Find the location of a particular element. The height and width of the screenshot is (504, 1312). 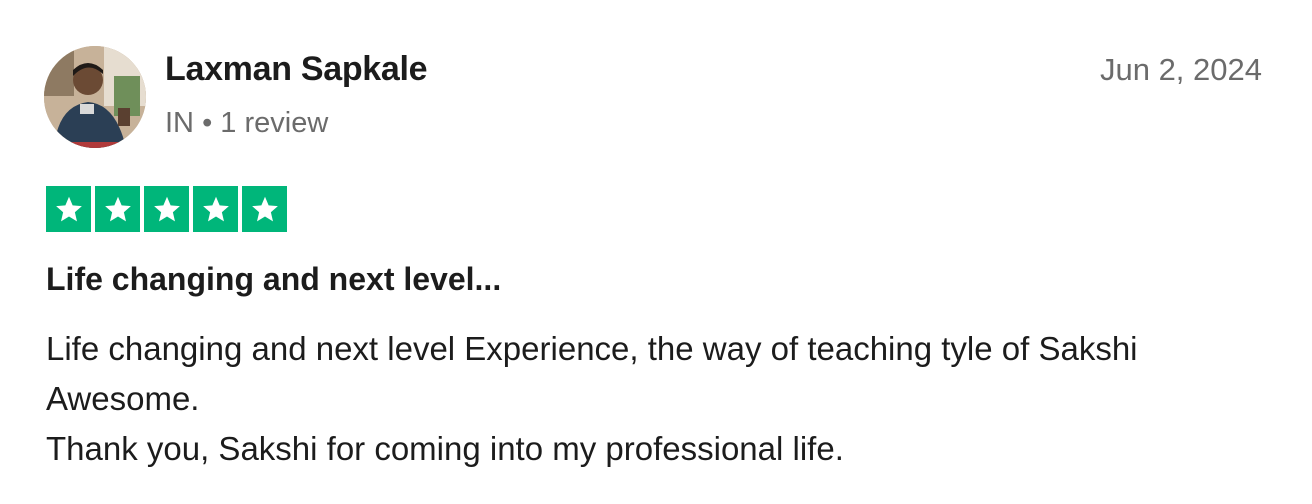

review-date: Jun 2, 2024 is located at coordinates (1180, 69).